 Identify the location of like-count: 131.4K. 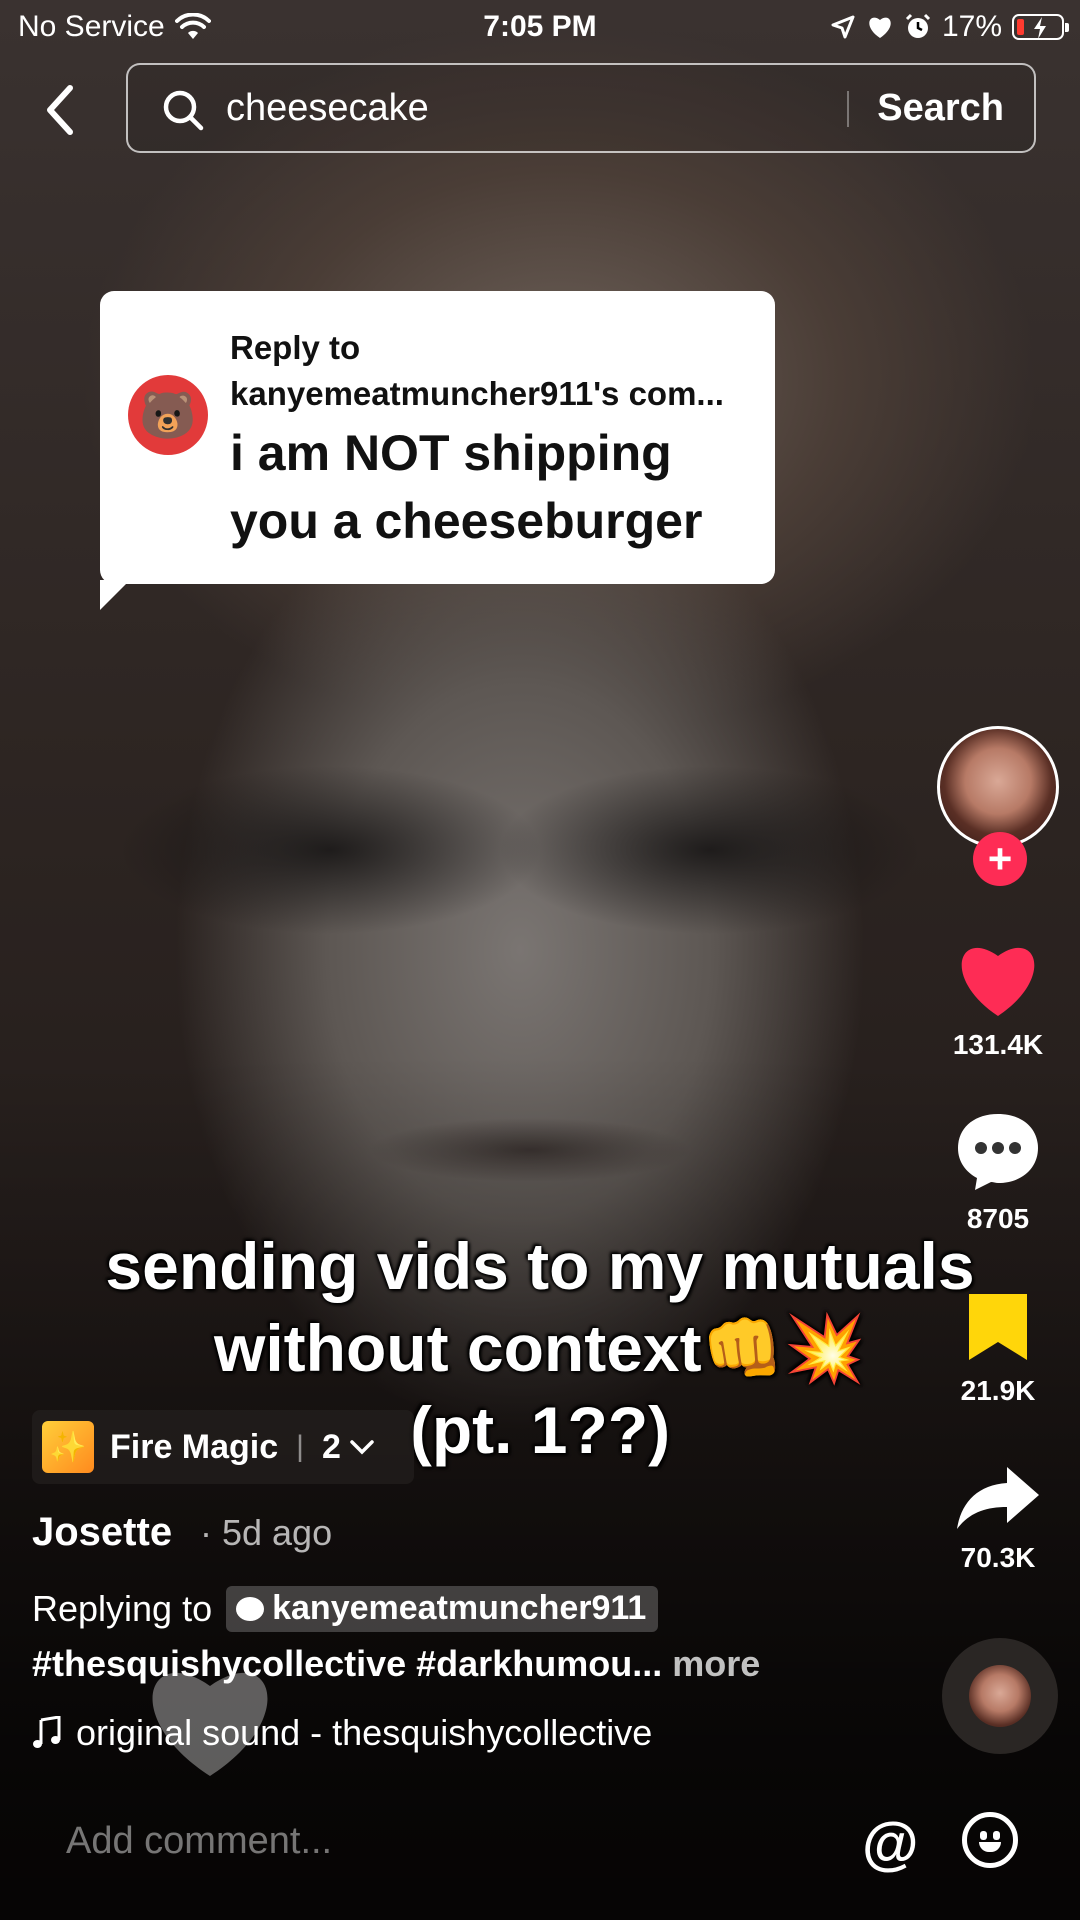
(998, 1044).